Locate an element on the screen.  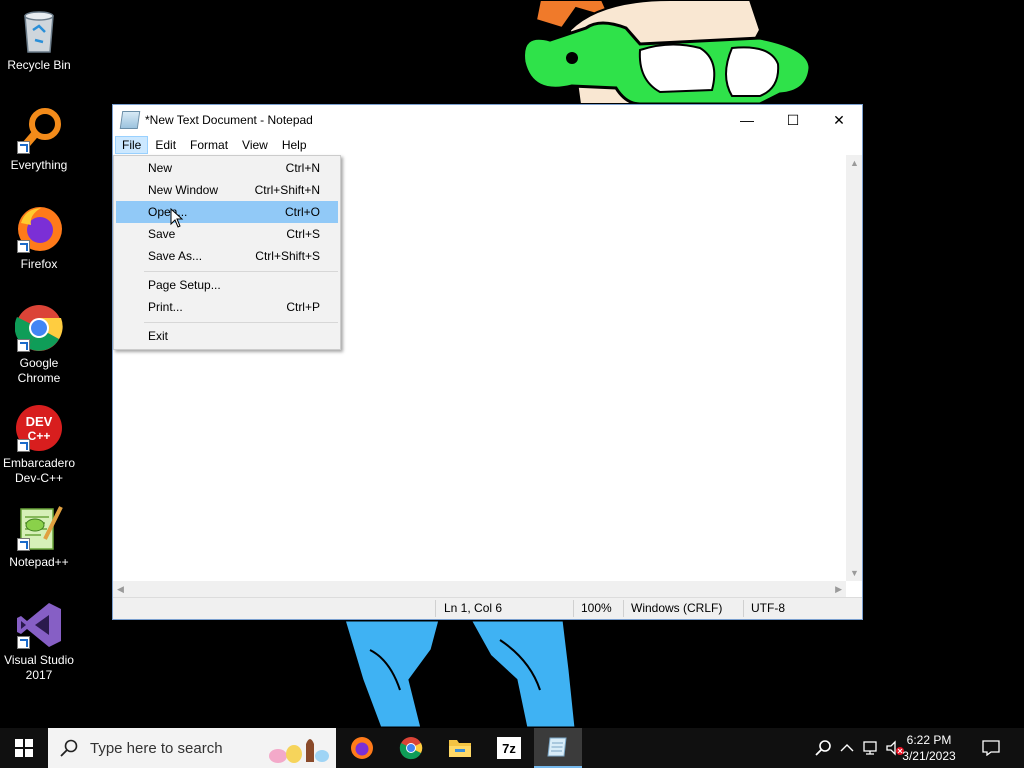
desktop-icon-label: Everything is located at coordinates (39, 165).